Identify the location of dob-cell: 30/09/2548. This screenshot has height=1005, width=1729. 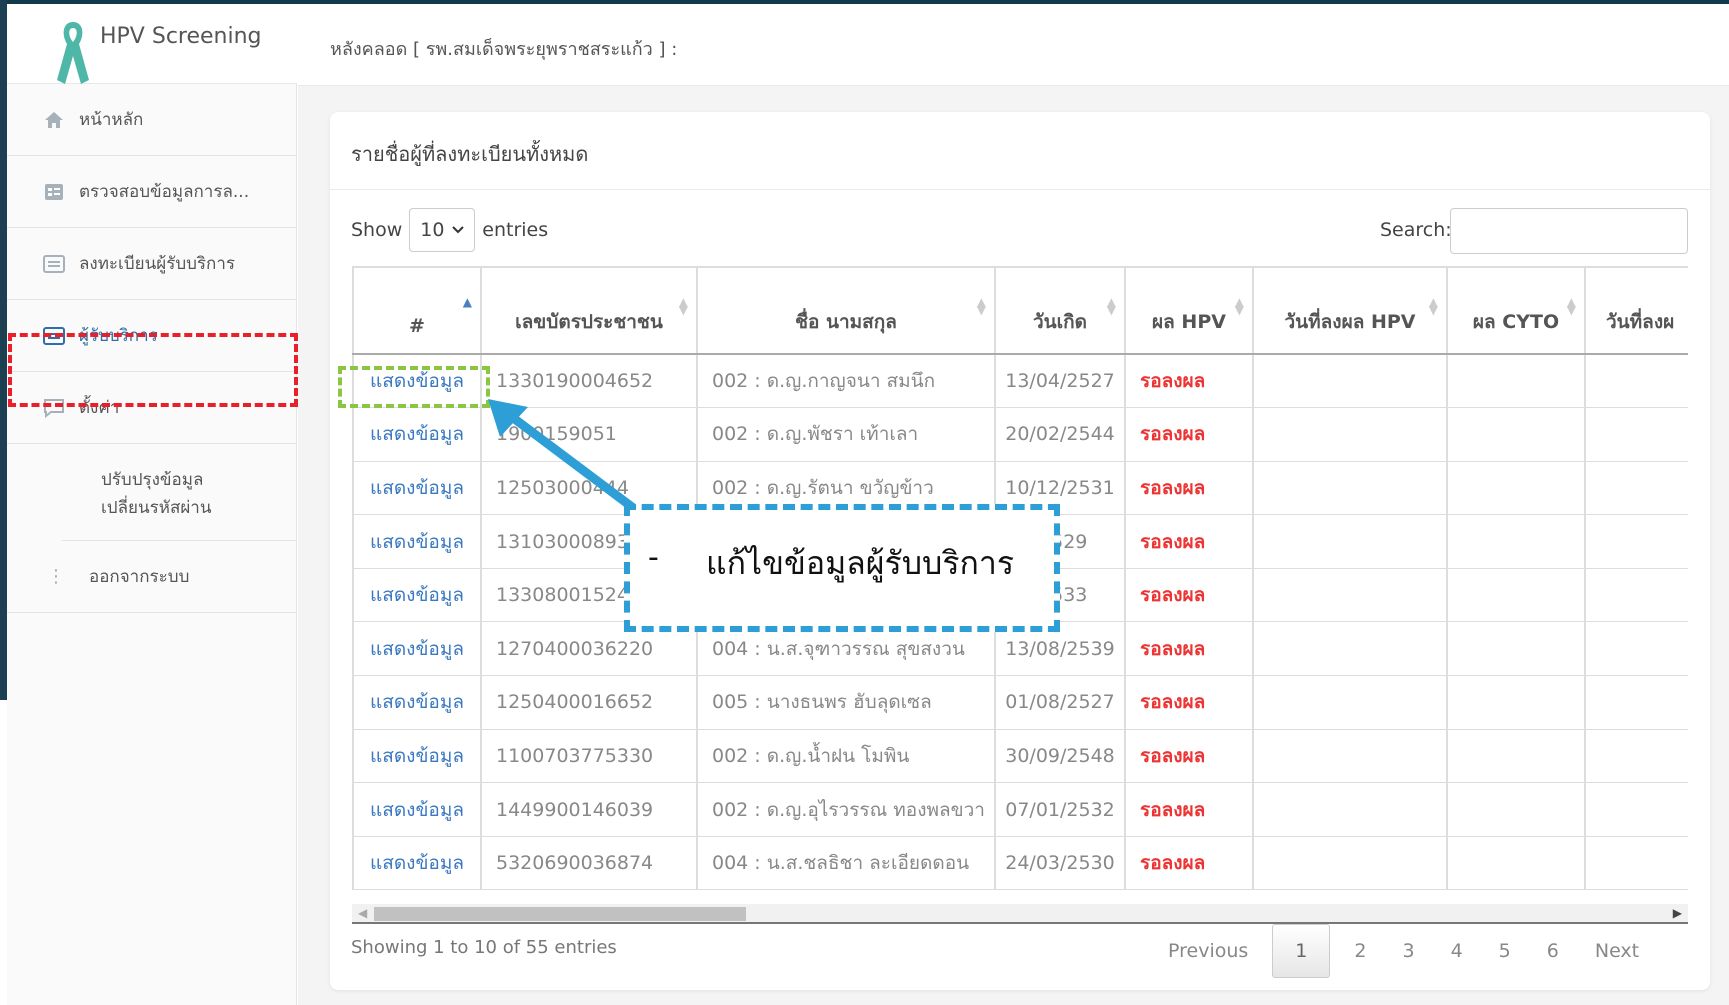
(1059, 756).